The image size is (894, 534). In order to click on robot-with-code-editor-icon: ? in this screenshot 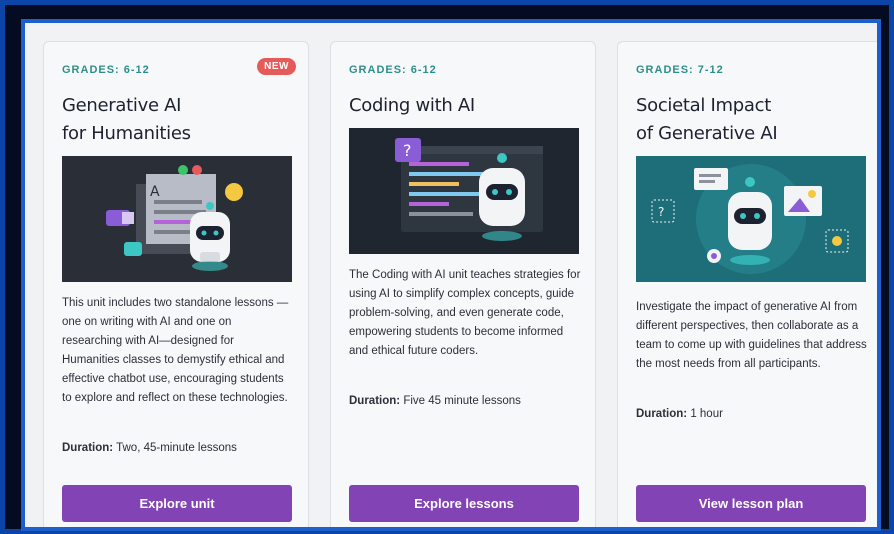, I will do `click(464, 191)`.